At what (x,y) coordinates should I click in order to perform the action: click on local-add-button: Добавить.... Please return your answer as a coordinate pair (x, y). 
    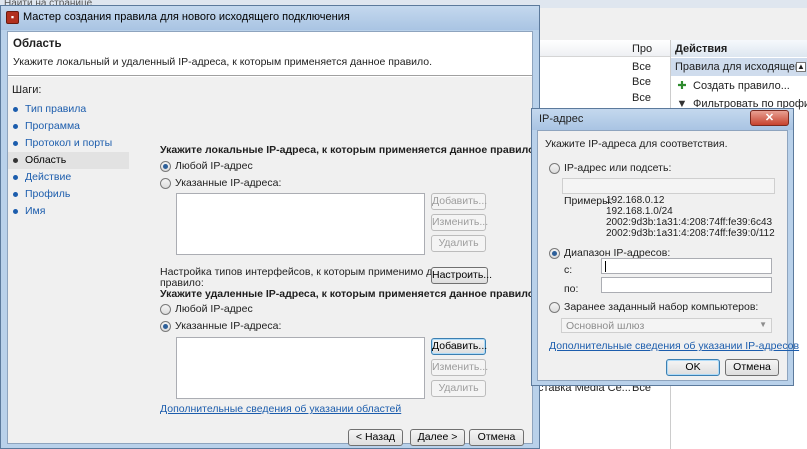
    Looking at the image, I should click on (459, 201).